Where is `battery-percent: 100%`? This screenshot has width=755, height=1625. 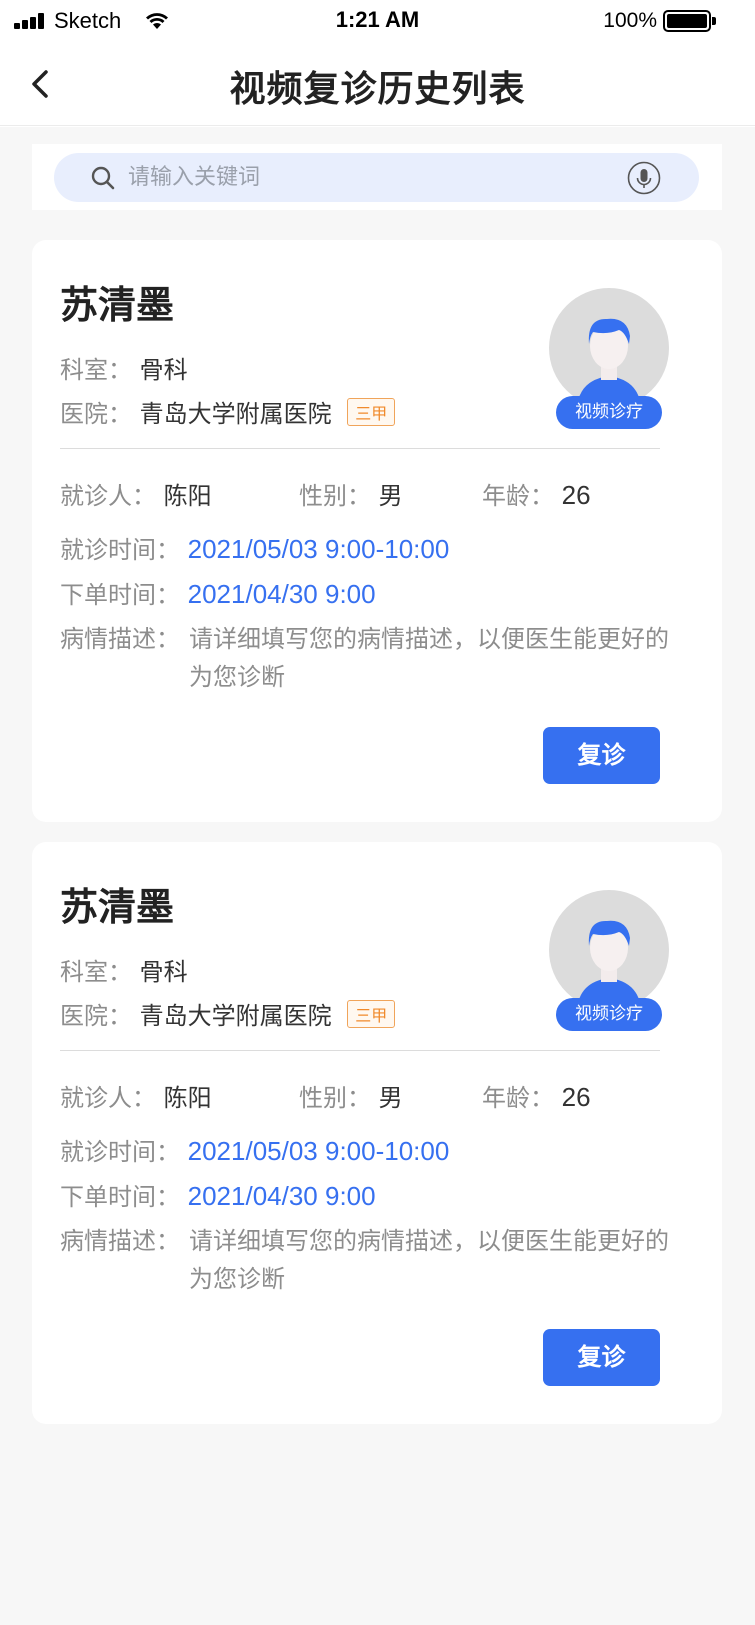 battery-percent: 100% is located at coordinates (630, 20).